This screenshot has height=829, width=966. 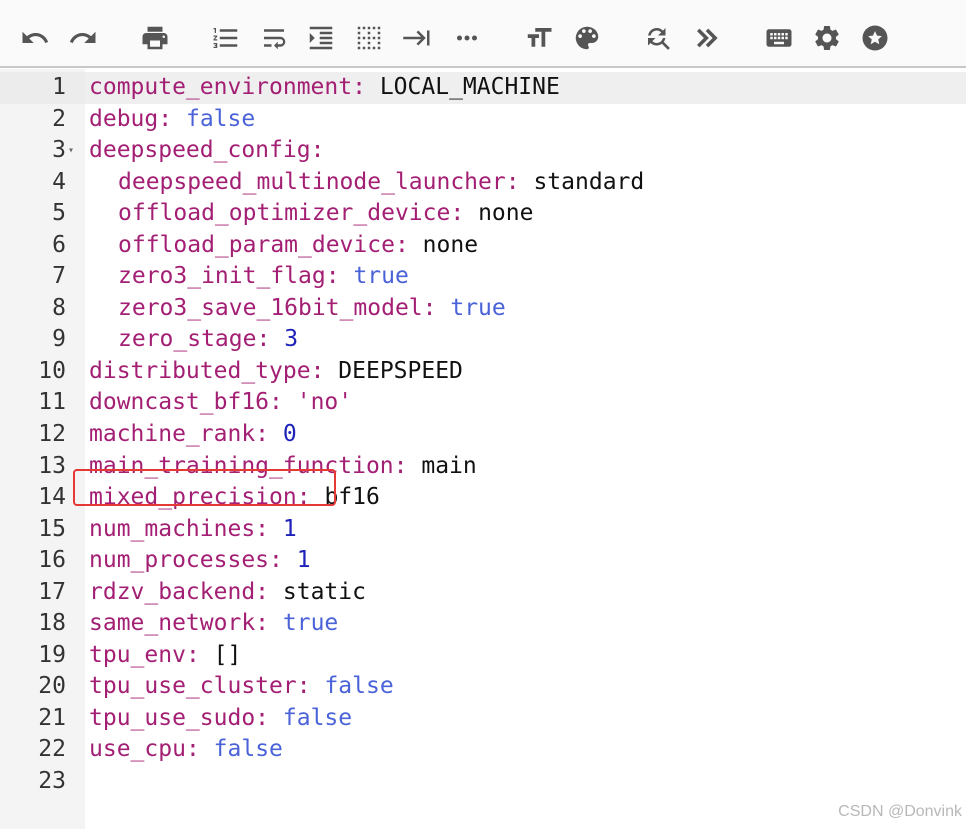 I want to click on redo-button, so click(x=83, y=38).